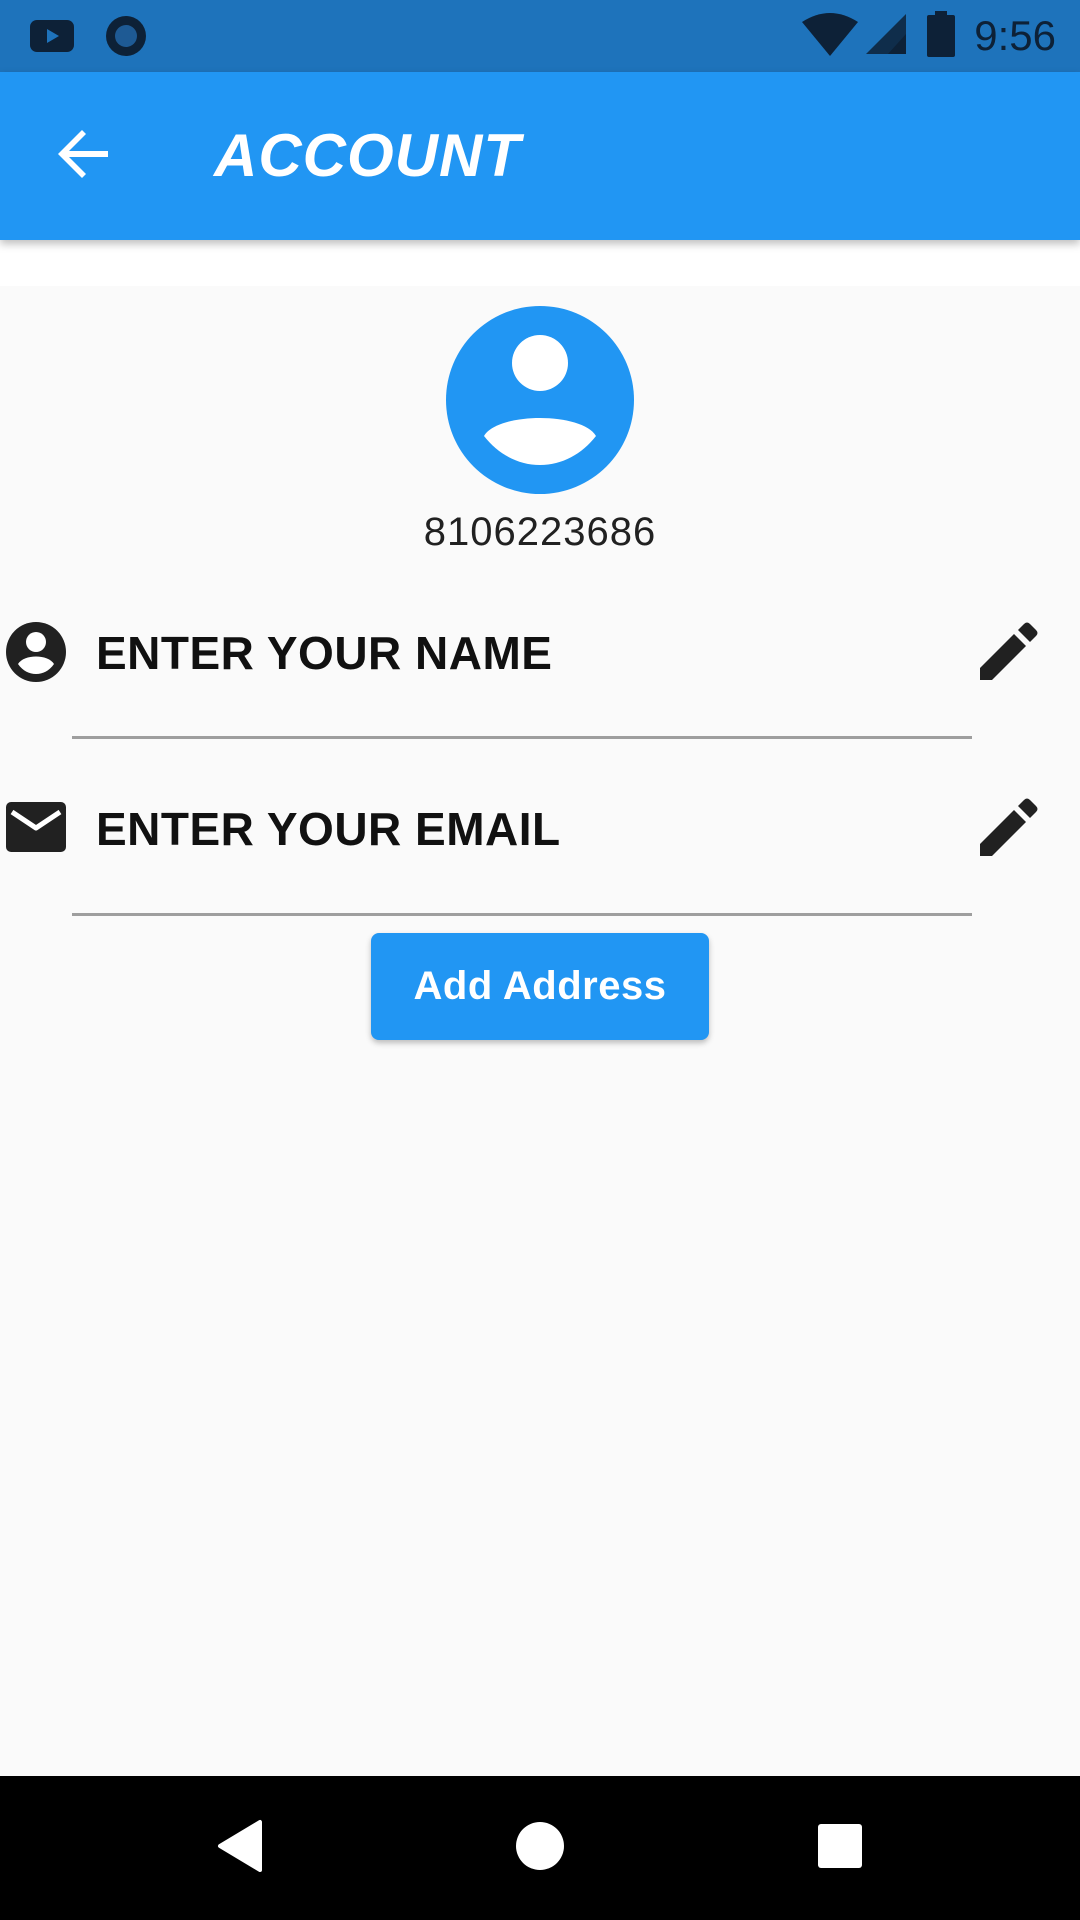 This screenshot has height=1920, width=1080. I want to click on status-bar: 9:56, so click(540, 36).